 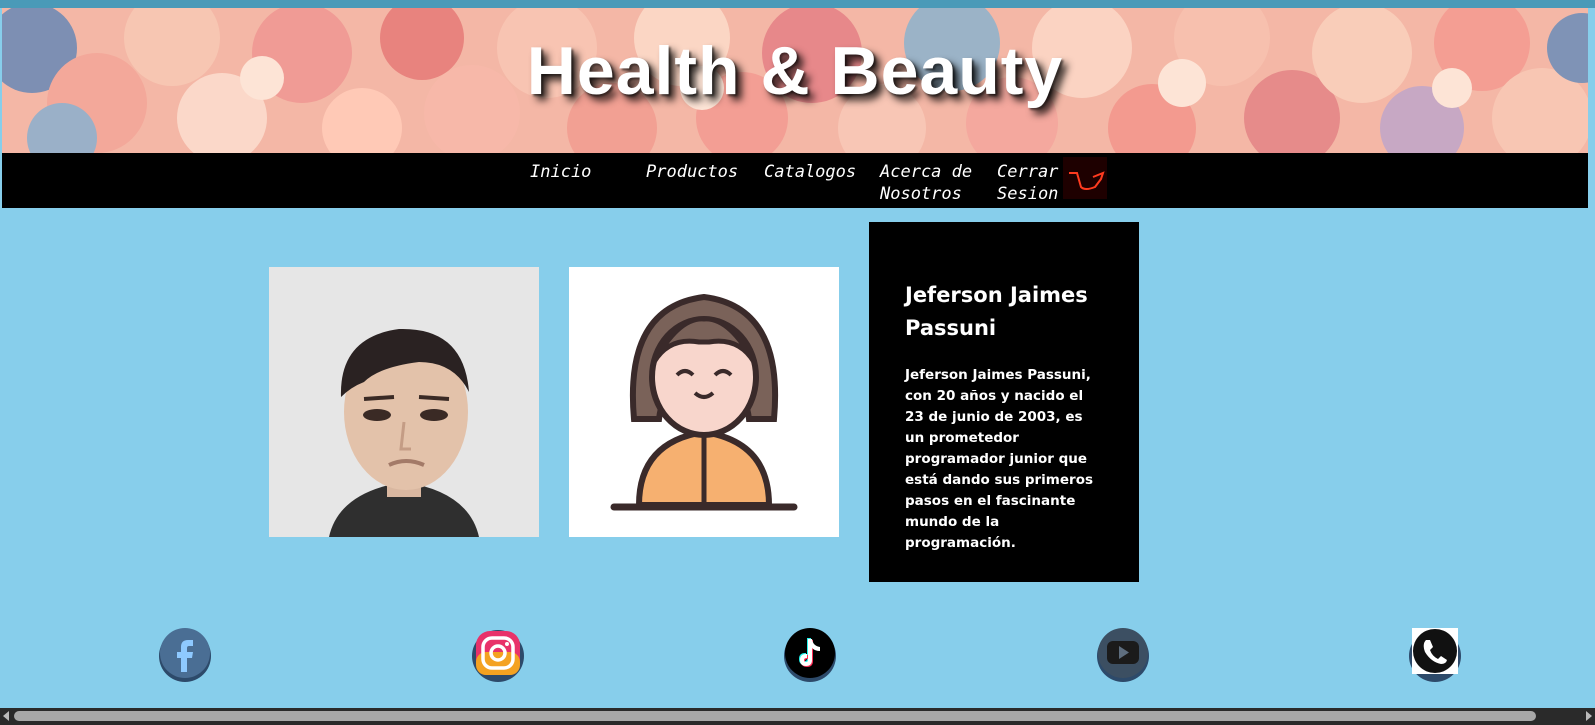 I want to click on nav-productos: Productos, so click(x=692, y=172).